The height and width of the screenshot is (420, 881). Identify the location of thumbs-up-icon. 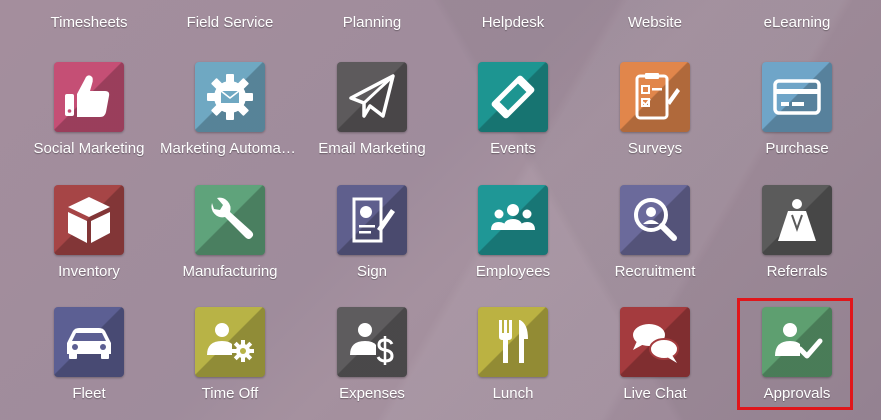
(87, 96).